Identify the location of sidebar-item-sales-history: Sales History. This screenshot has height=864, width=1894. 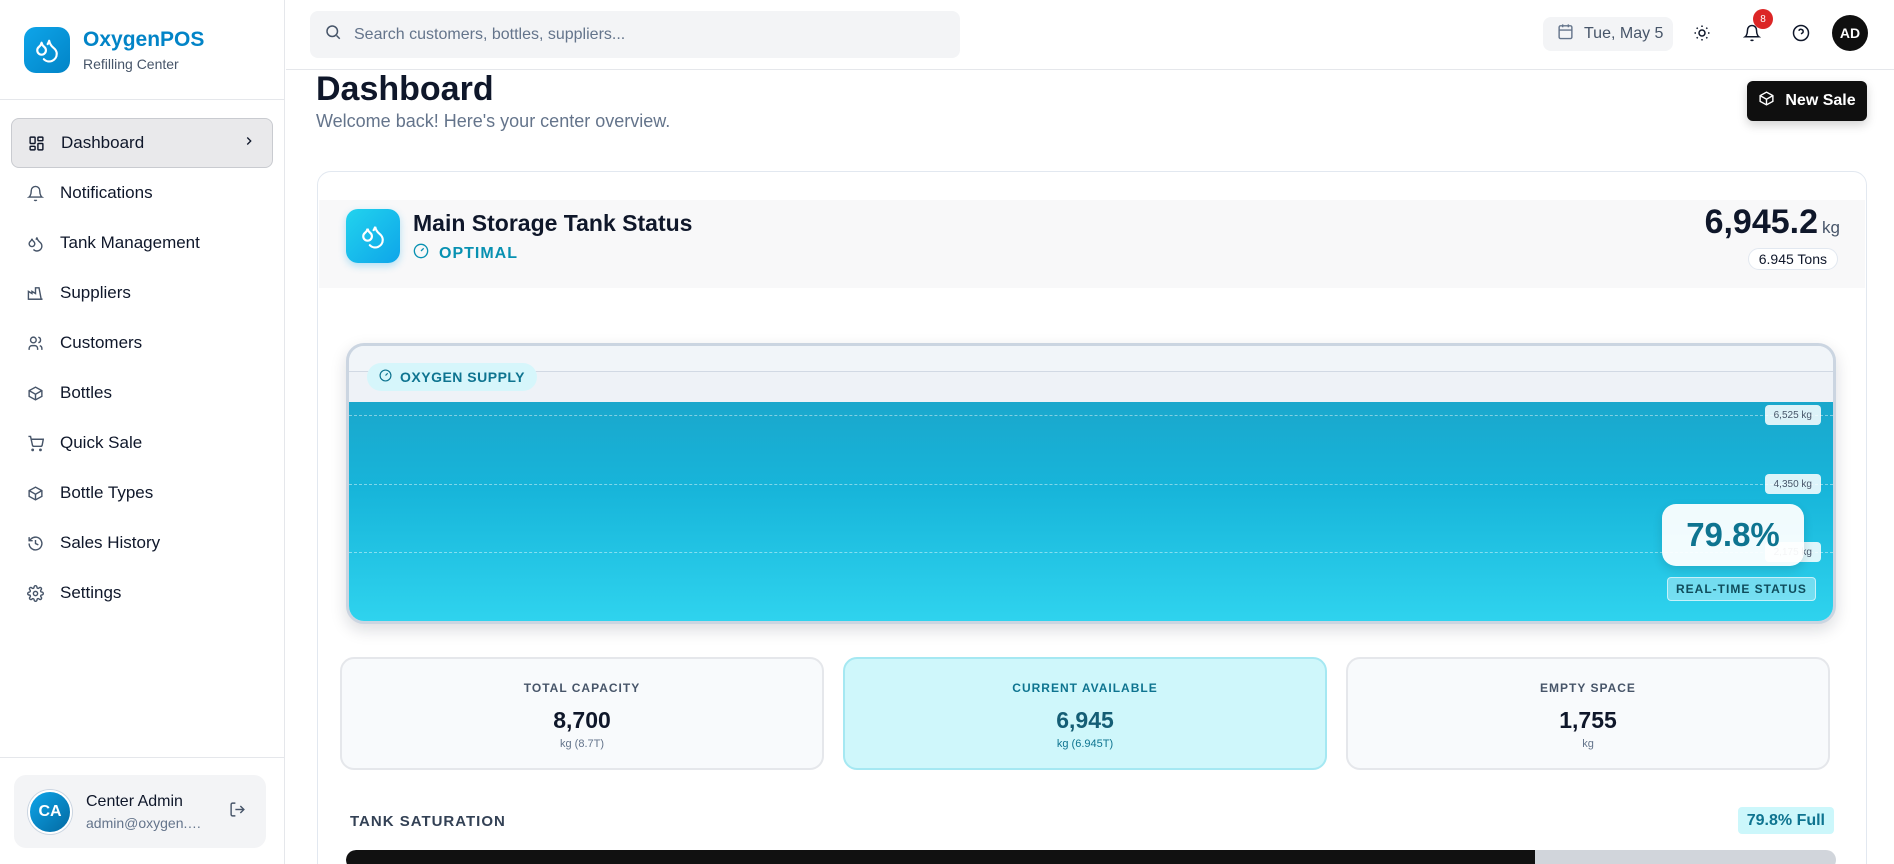
(142, 543).